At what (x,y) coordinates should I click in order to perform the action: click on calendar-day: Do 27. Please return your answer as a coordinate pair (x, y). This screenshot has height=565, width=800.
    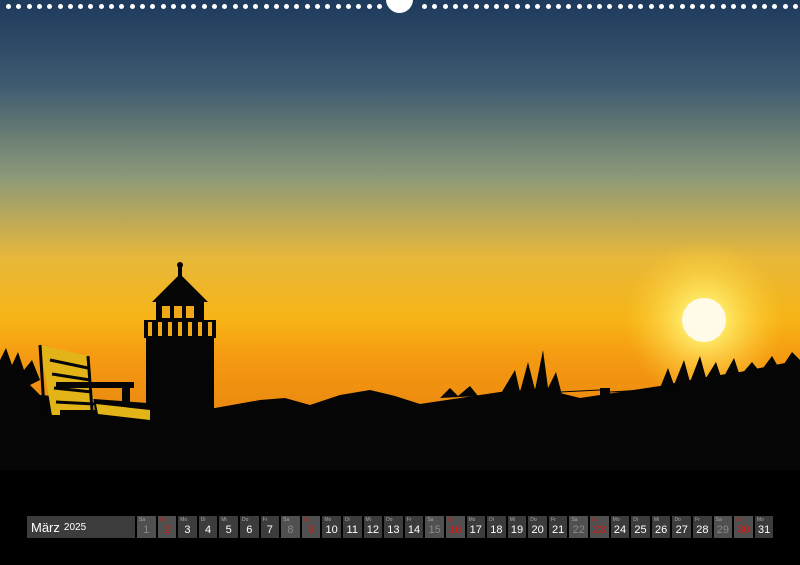
    Looking at the image, I should click on (682, 527).